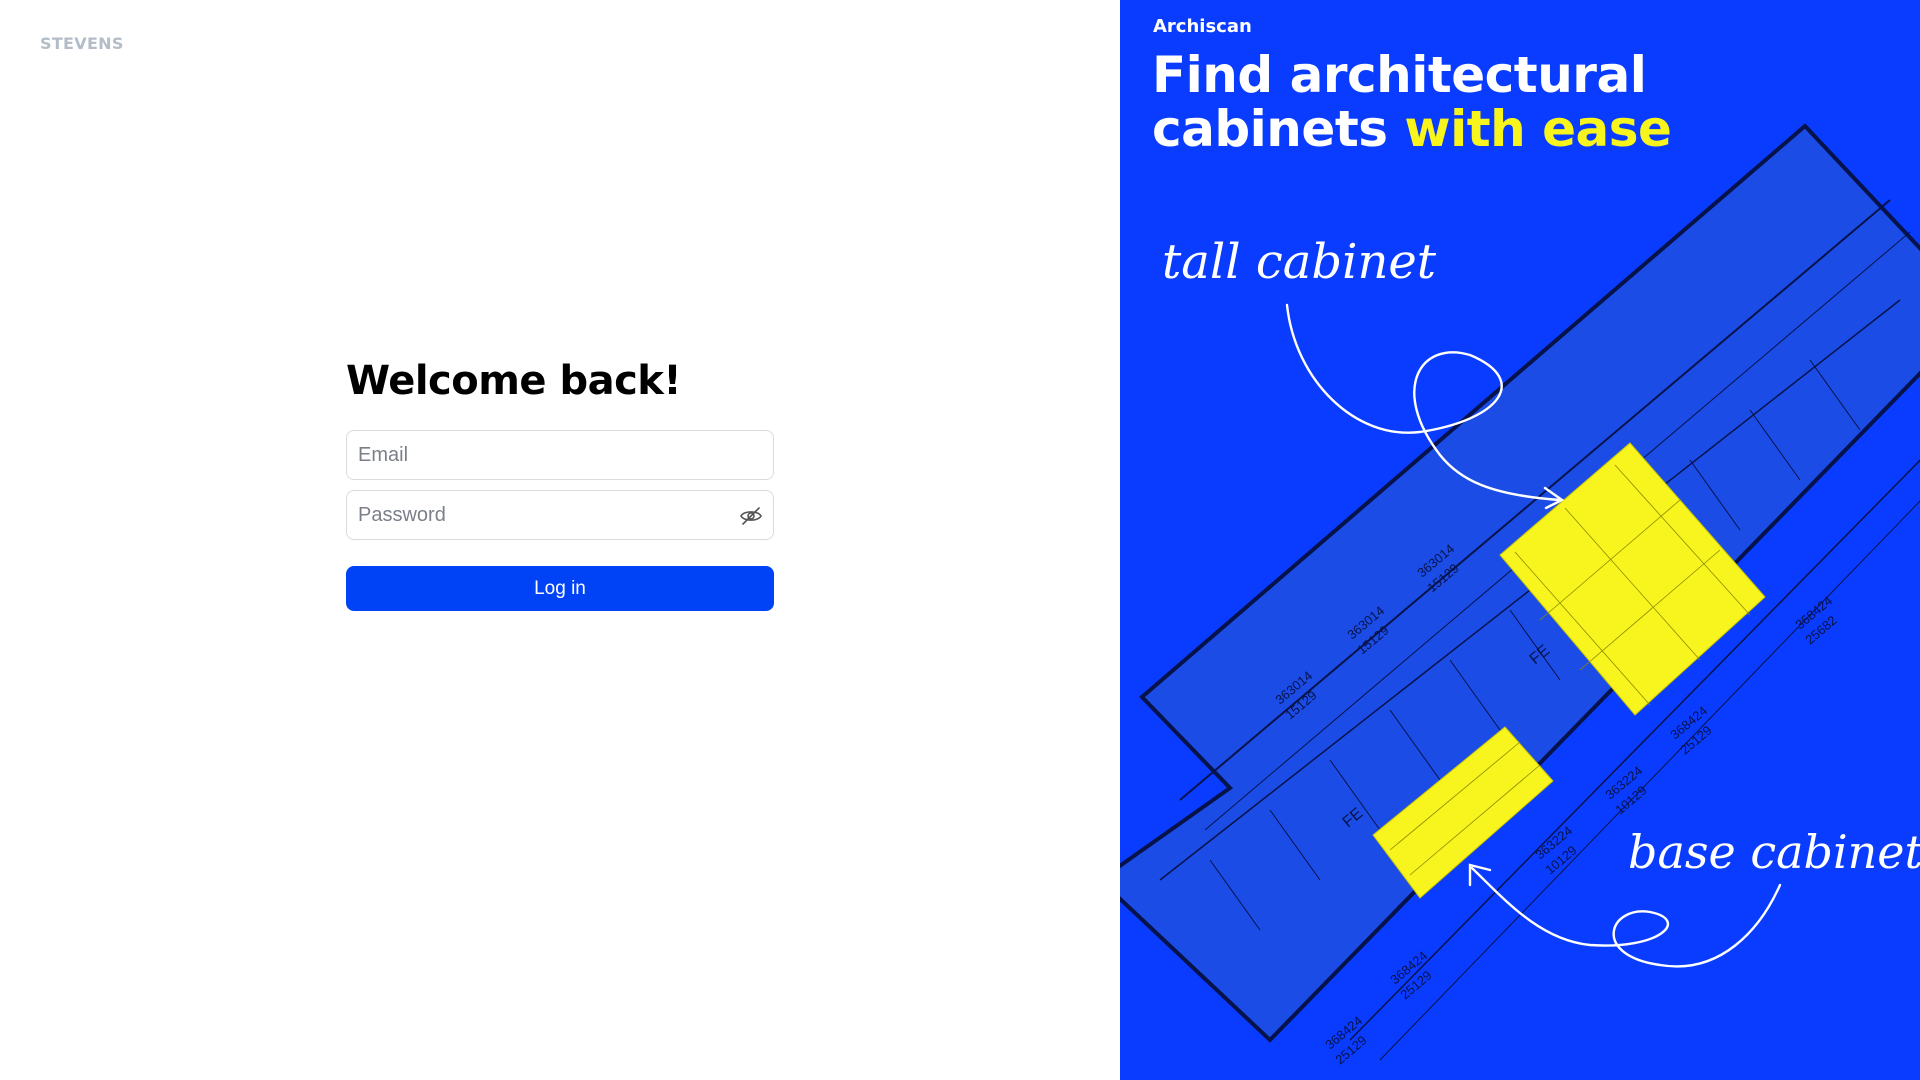 The width and height of the screenshot is (1920, 1080). I want to click on page-title: Welcome back!, so click(514, 381).